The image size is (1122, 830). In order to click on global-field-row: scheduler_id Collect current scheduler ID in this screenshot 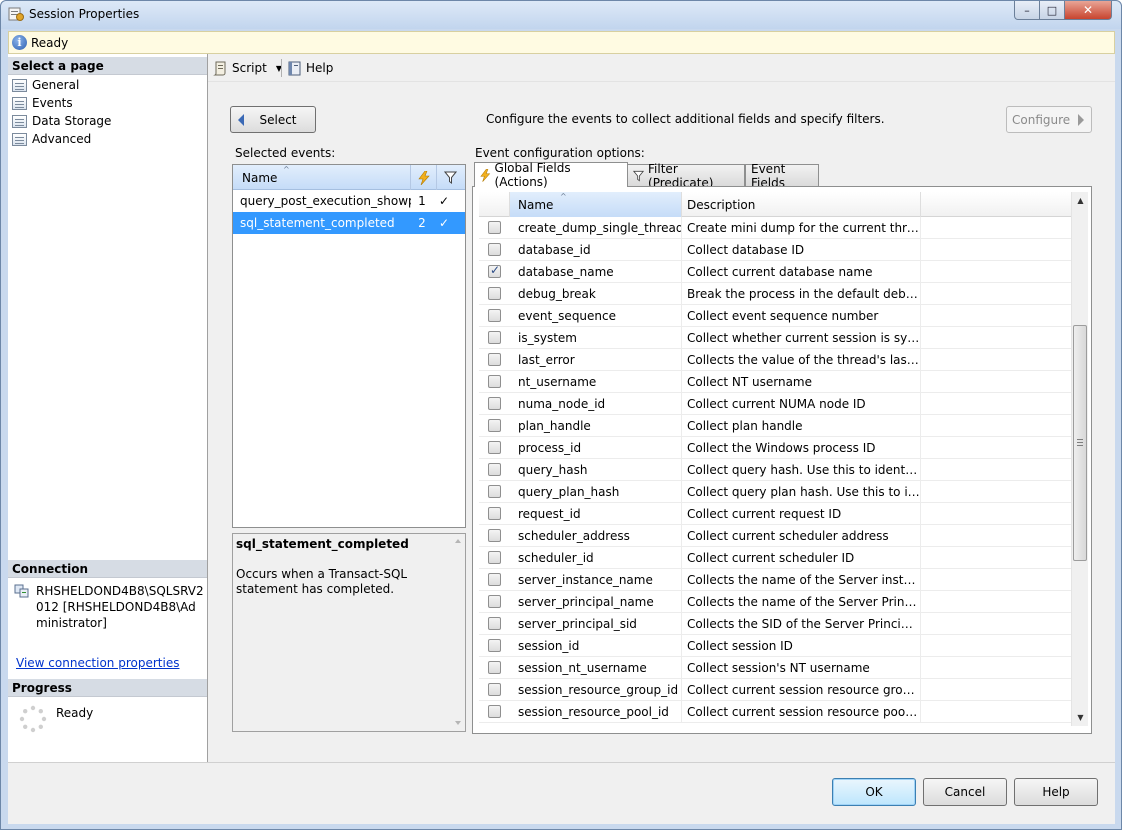, I will do `click(775, 557)`.